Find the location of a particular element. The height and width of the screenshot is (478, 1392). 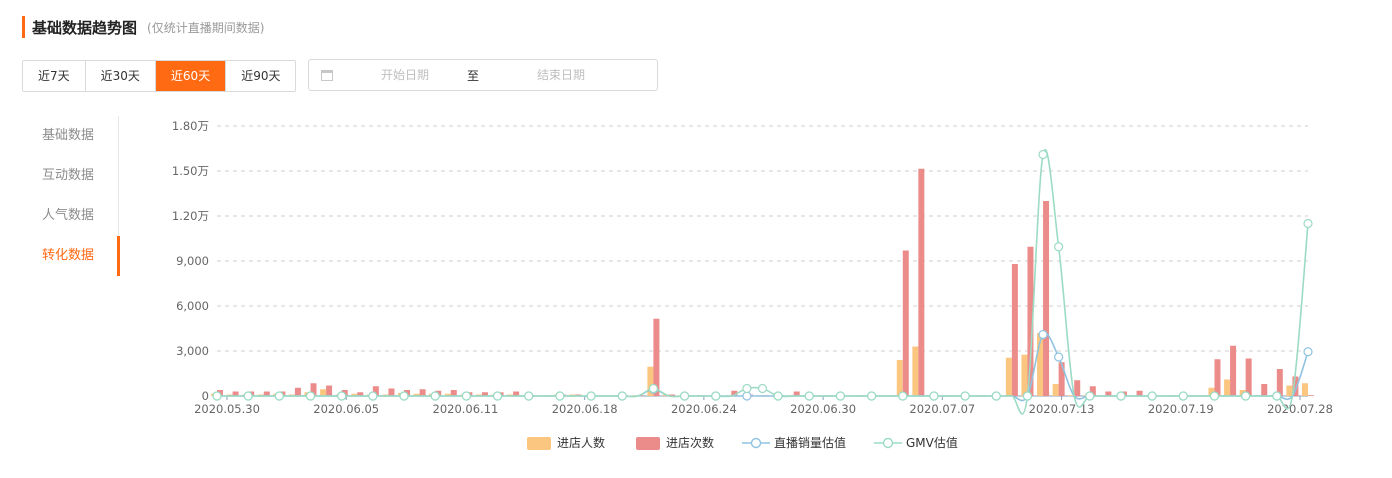

y-tick-label: 3,000 is located at coordinates (192, 351).